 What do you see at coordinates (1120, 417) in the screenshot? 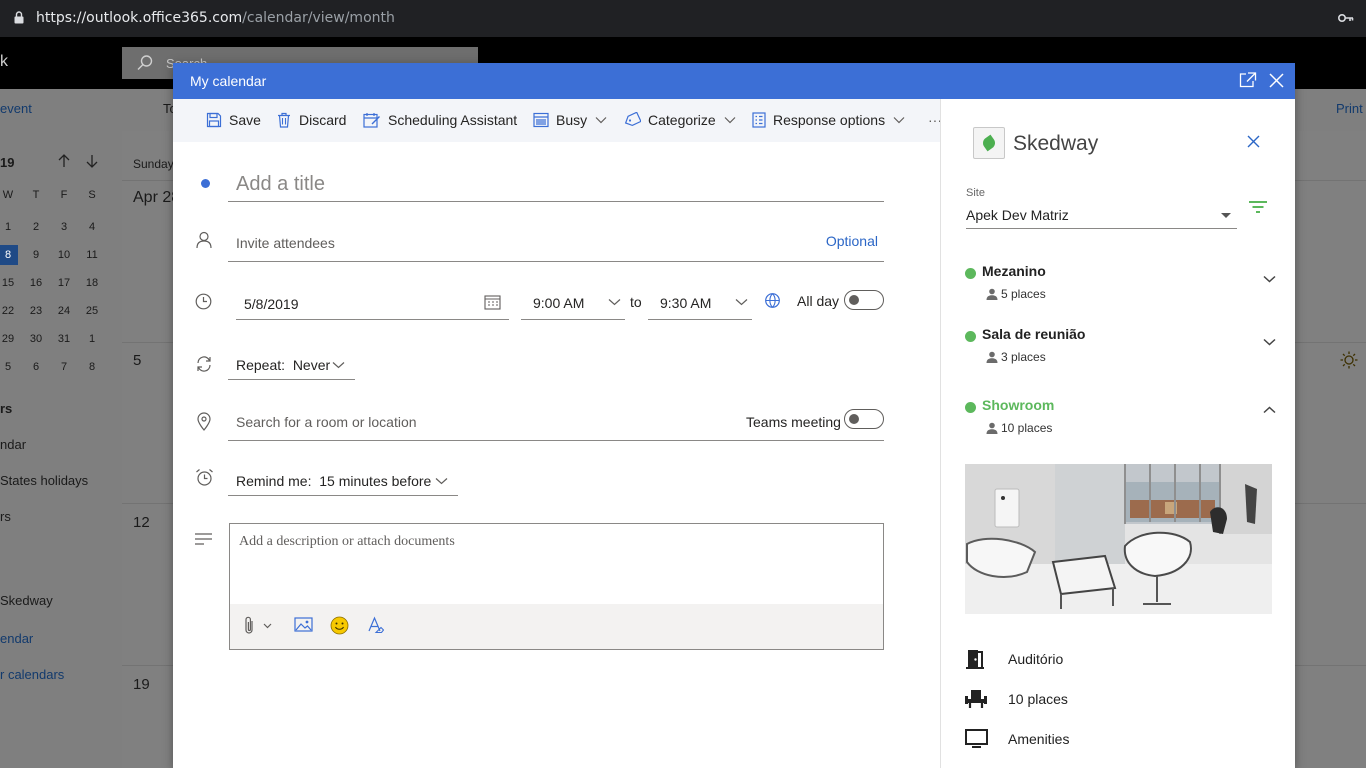
I see `room-item-showroom: Showroom 10 places` at bounding box center [1120, 417].